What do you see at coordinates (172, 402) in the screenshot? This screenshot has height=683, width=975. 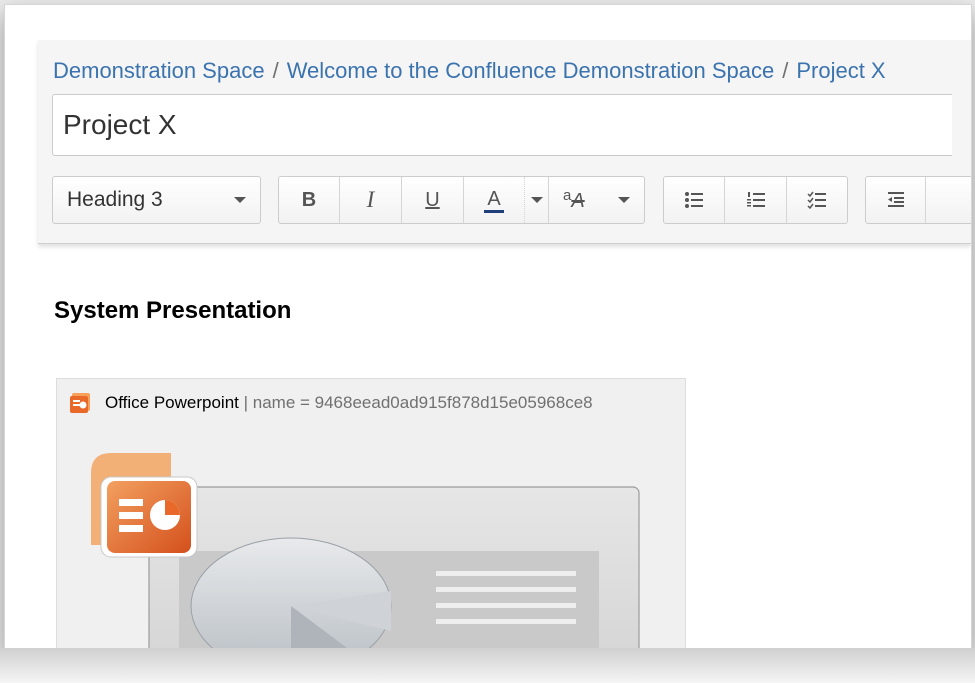 I see `macro-app-name: Office Powerpoint` at bounding box center [172, 402].